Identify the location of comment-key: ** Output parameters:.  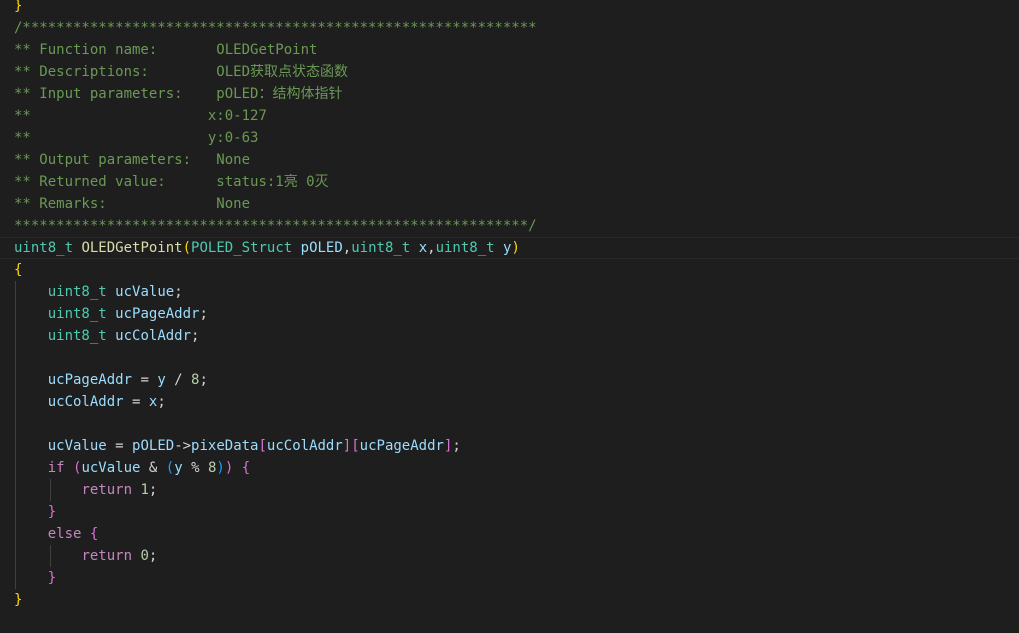
(115, 160).